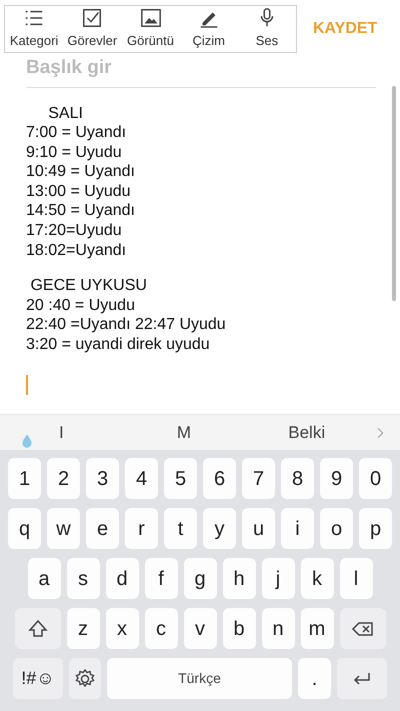 The width and height of the screenshot is (400, 711). Describe the element at coordinates (118, 345) in the screenshot. I see `note-line: 3:20 = uyandi direk uyudu` at that location.